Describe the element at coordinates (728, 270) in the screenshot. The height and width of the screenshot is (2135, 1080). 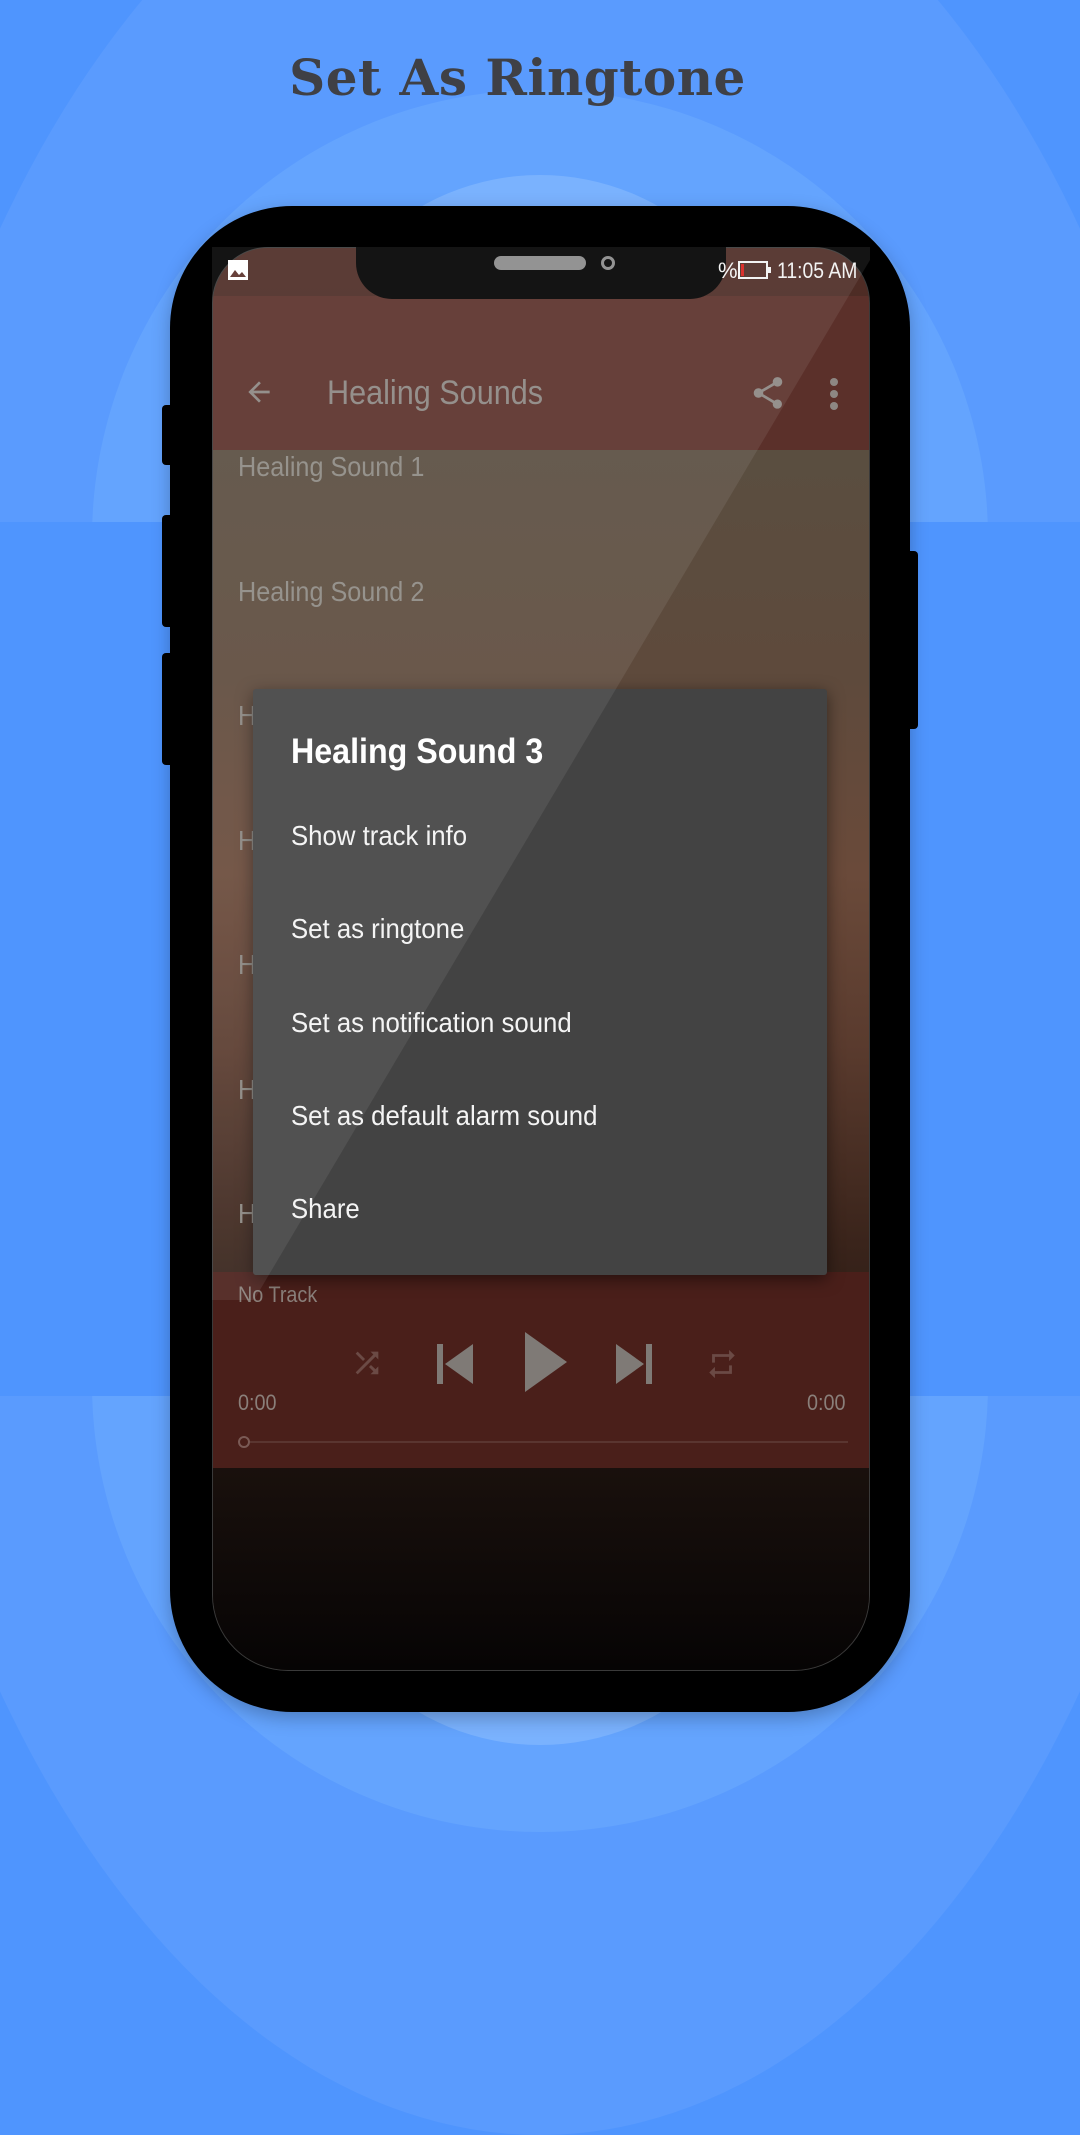
I see `battery-percent-fragment: %` at that location.